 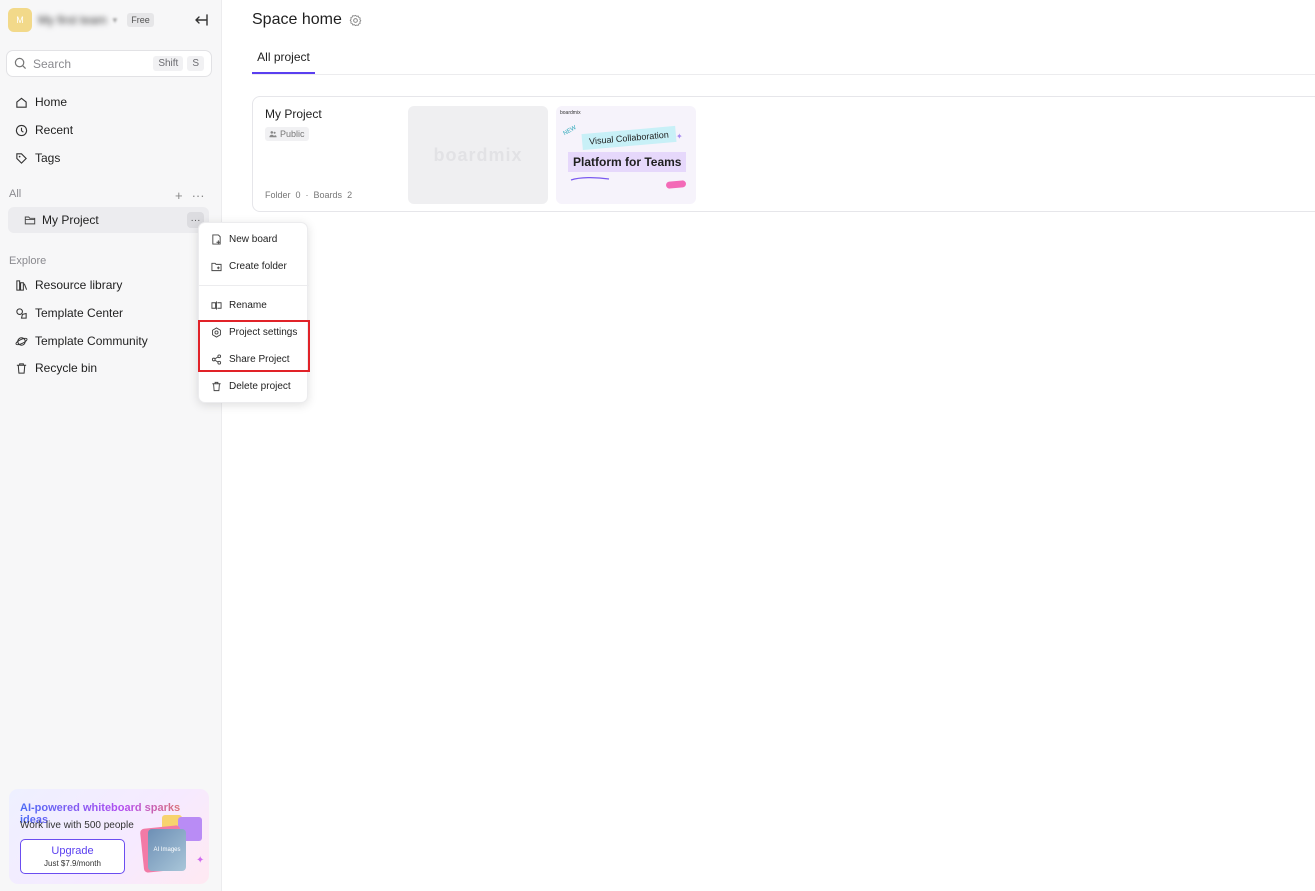 I want to click on create-folder-icon, so click(x=216, y=266).